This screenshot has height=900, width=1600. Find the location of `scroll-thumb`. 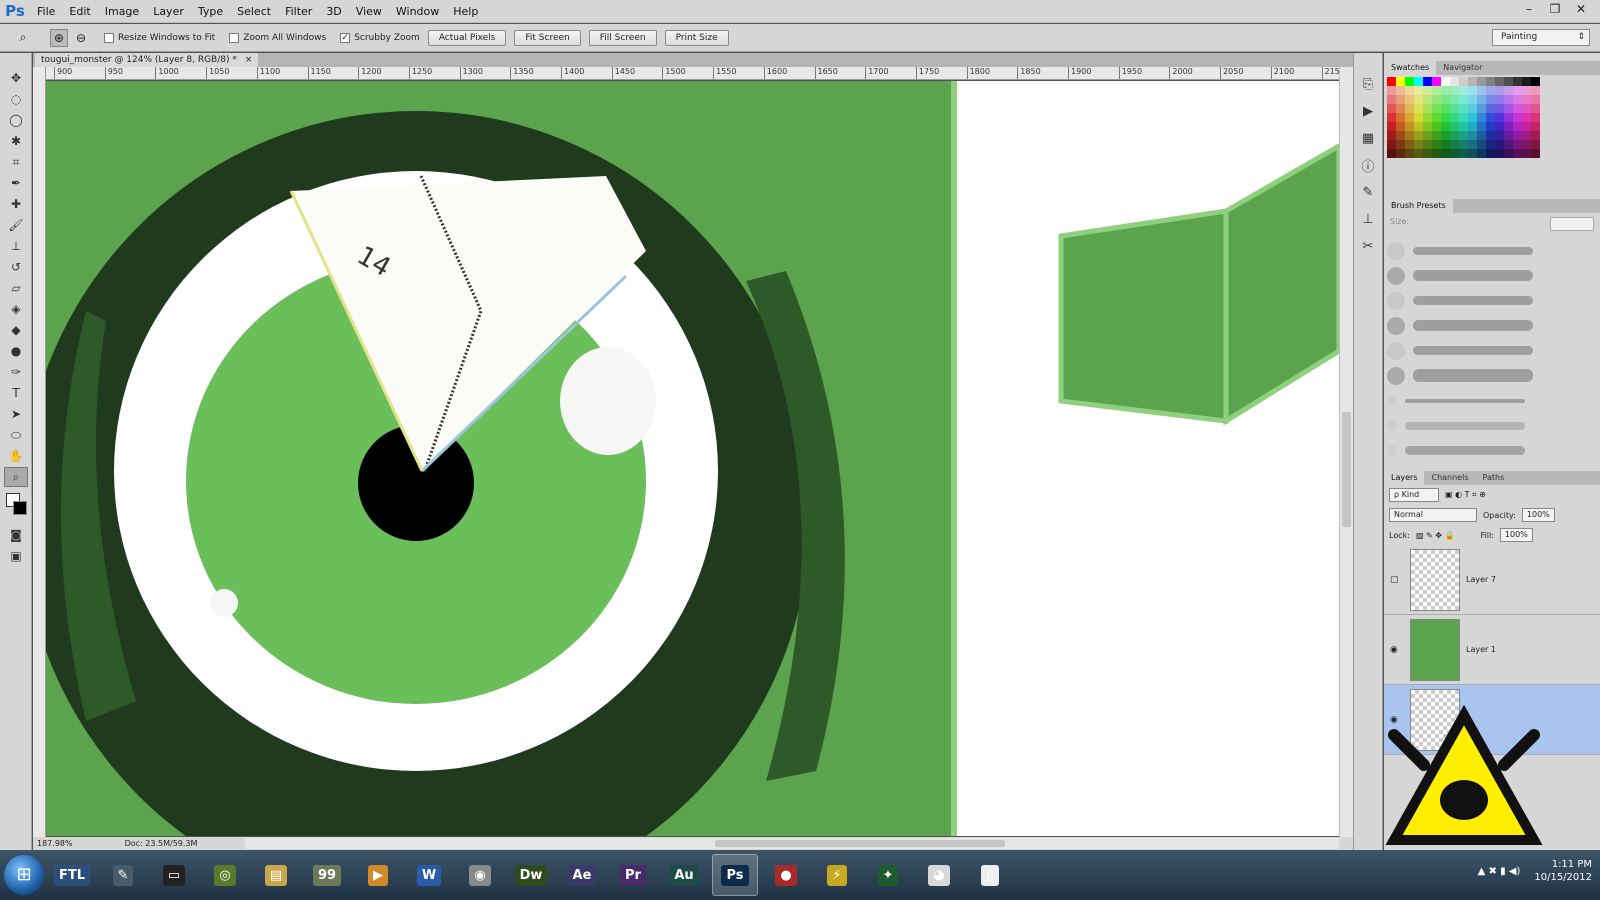

scroll-thumb is located at coordinates (1346, 469).